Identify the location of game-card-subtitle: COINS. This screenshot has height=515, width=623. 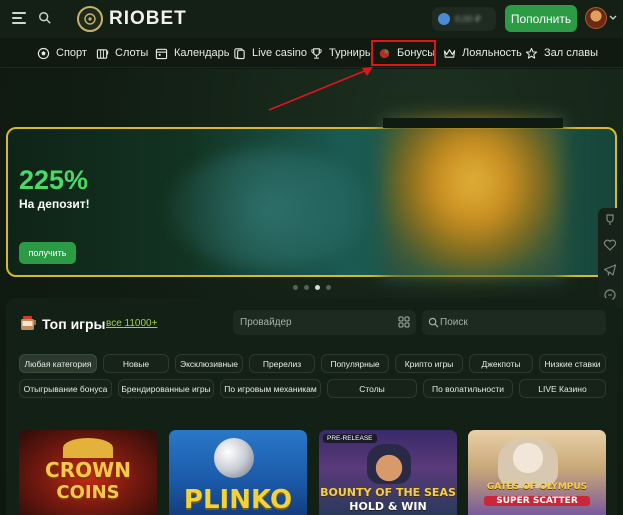
(88, 492).